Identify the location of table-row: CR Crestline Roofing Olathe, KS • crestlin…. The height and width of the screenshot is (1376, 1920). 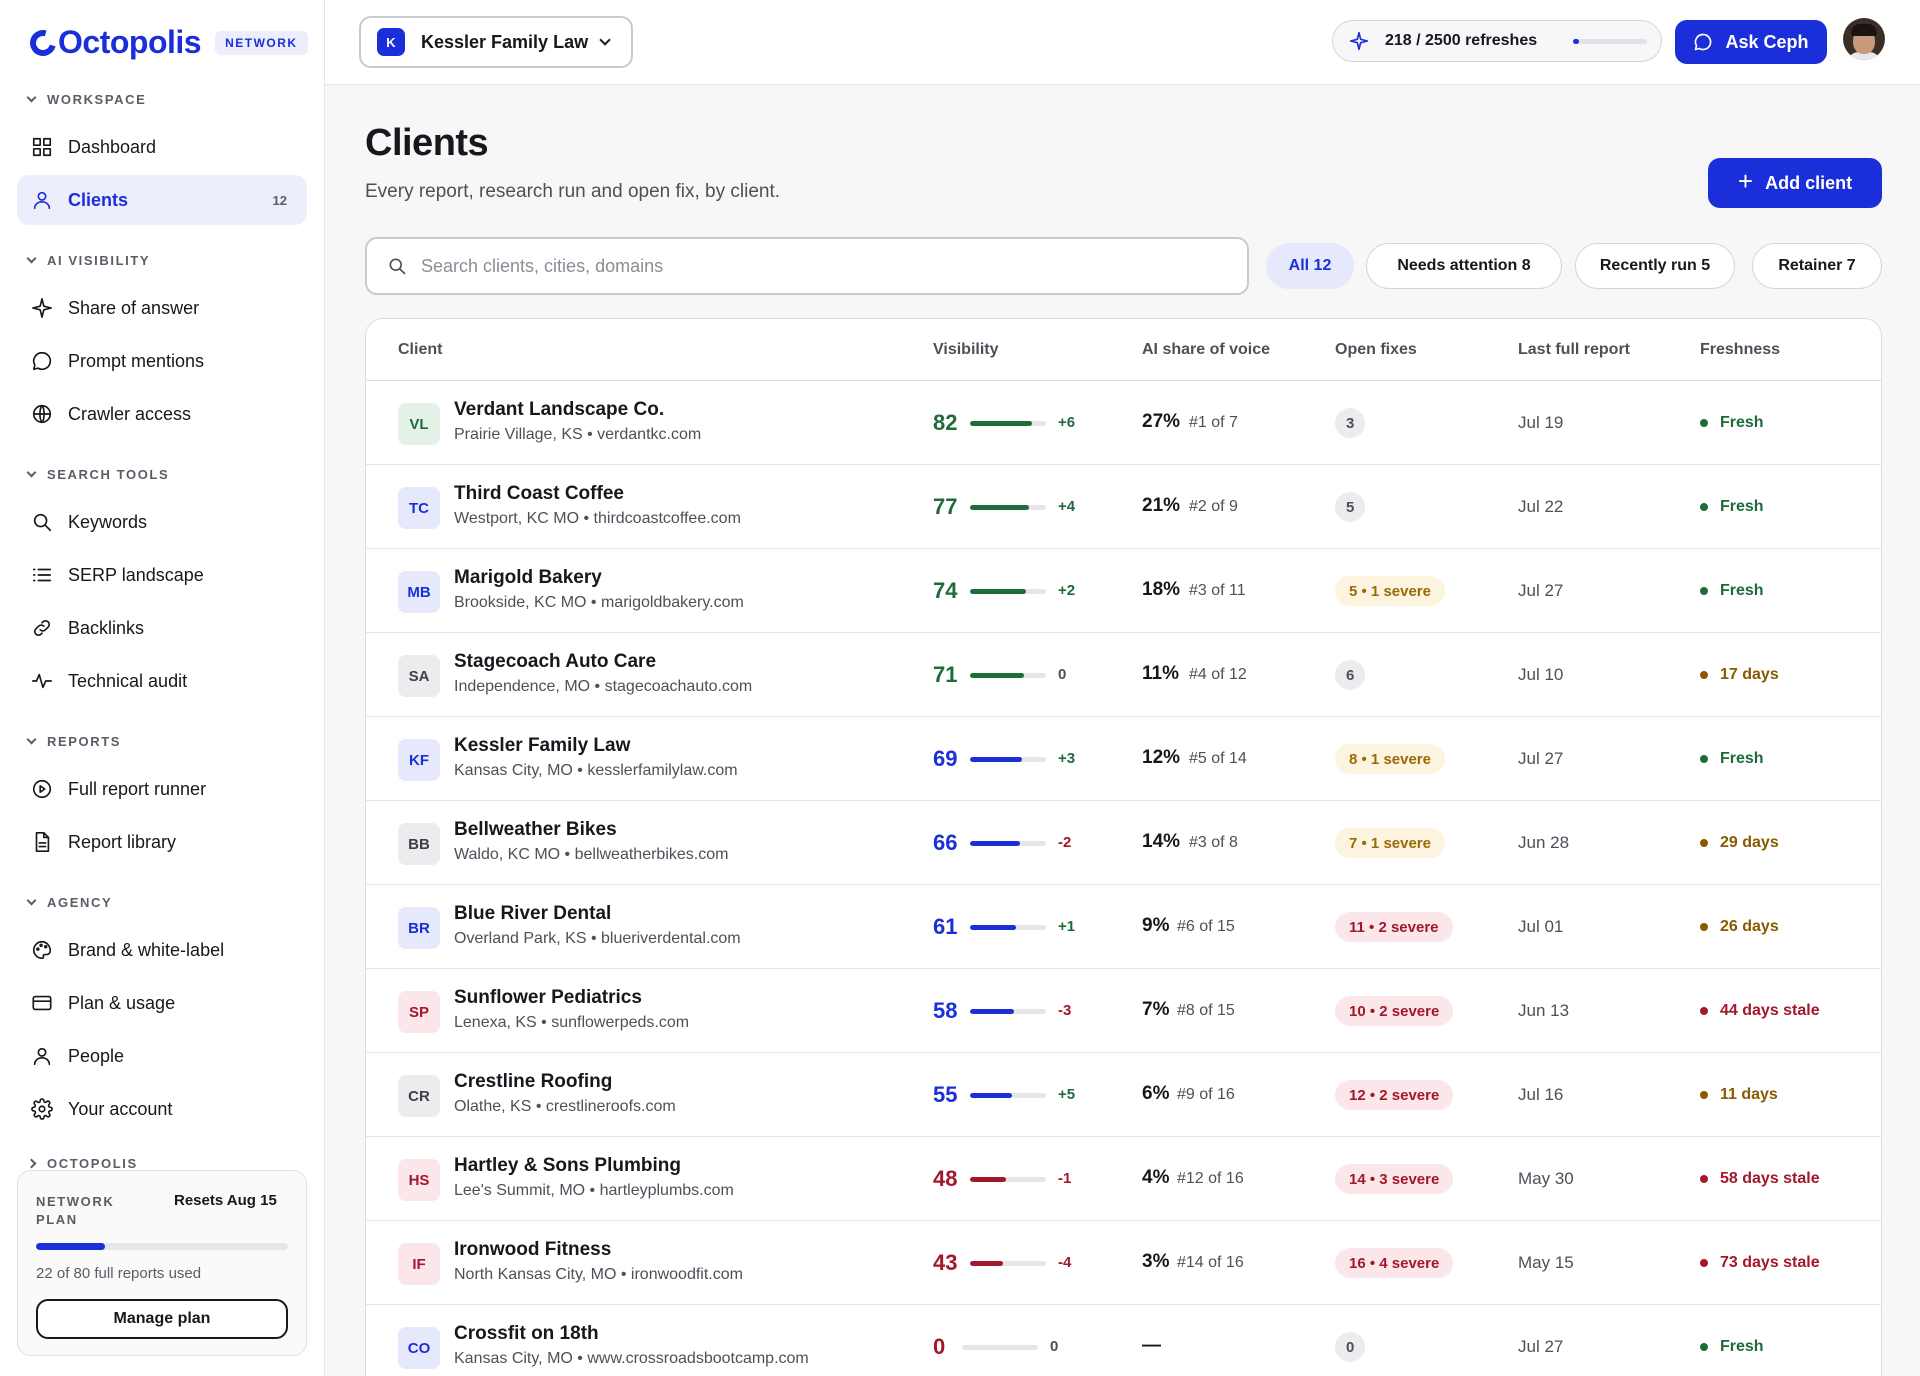
(1123, 1095).